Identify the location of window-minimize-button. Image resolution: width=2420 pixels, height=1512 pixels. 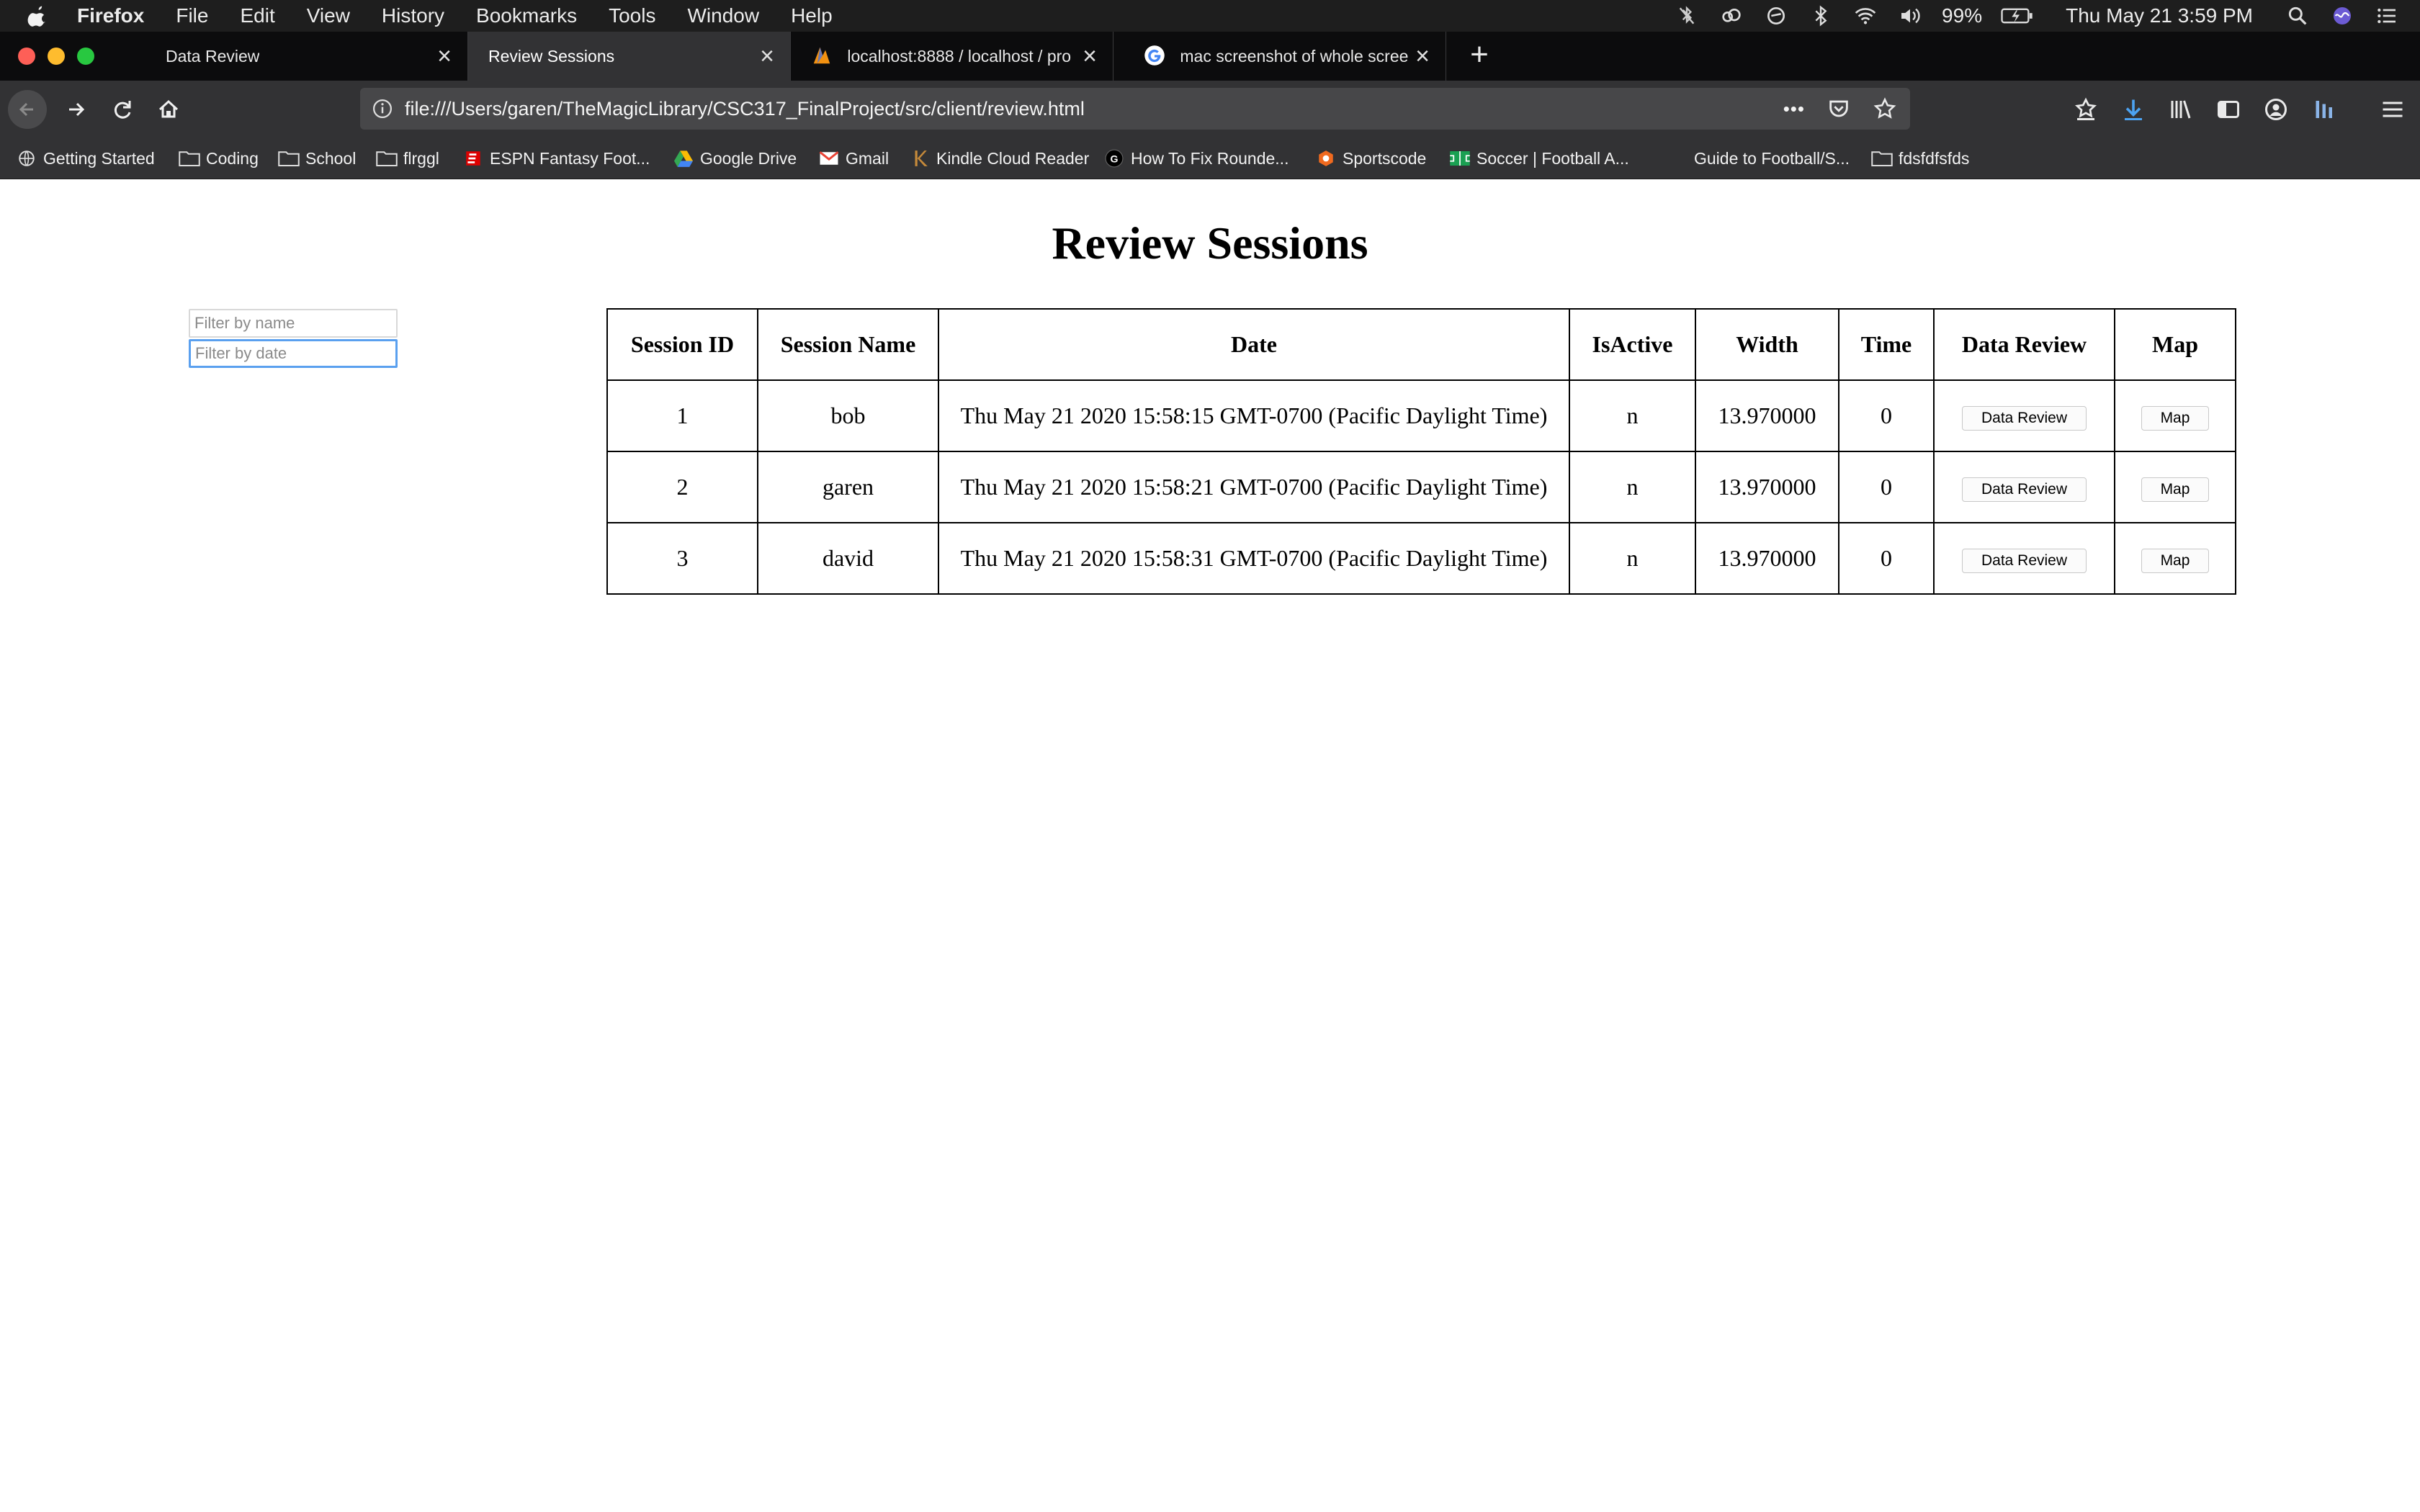
(56, 56).